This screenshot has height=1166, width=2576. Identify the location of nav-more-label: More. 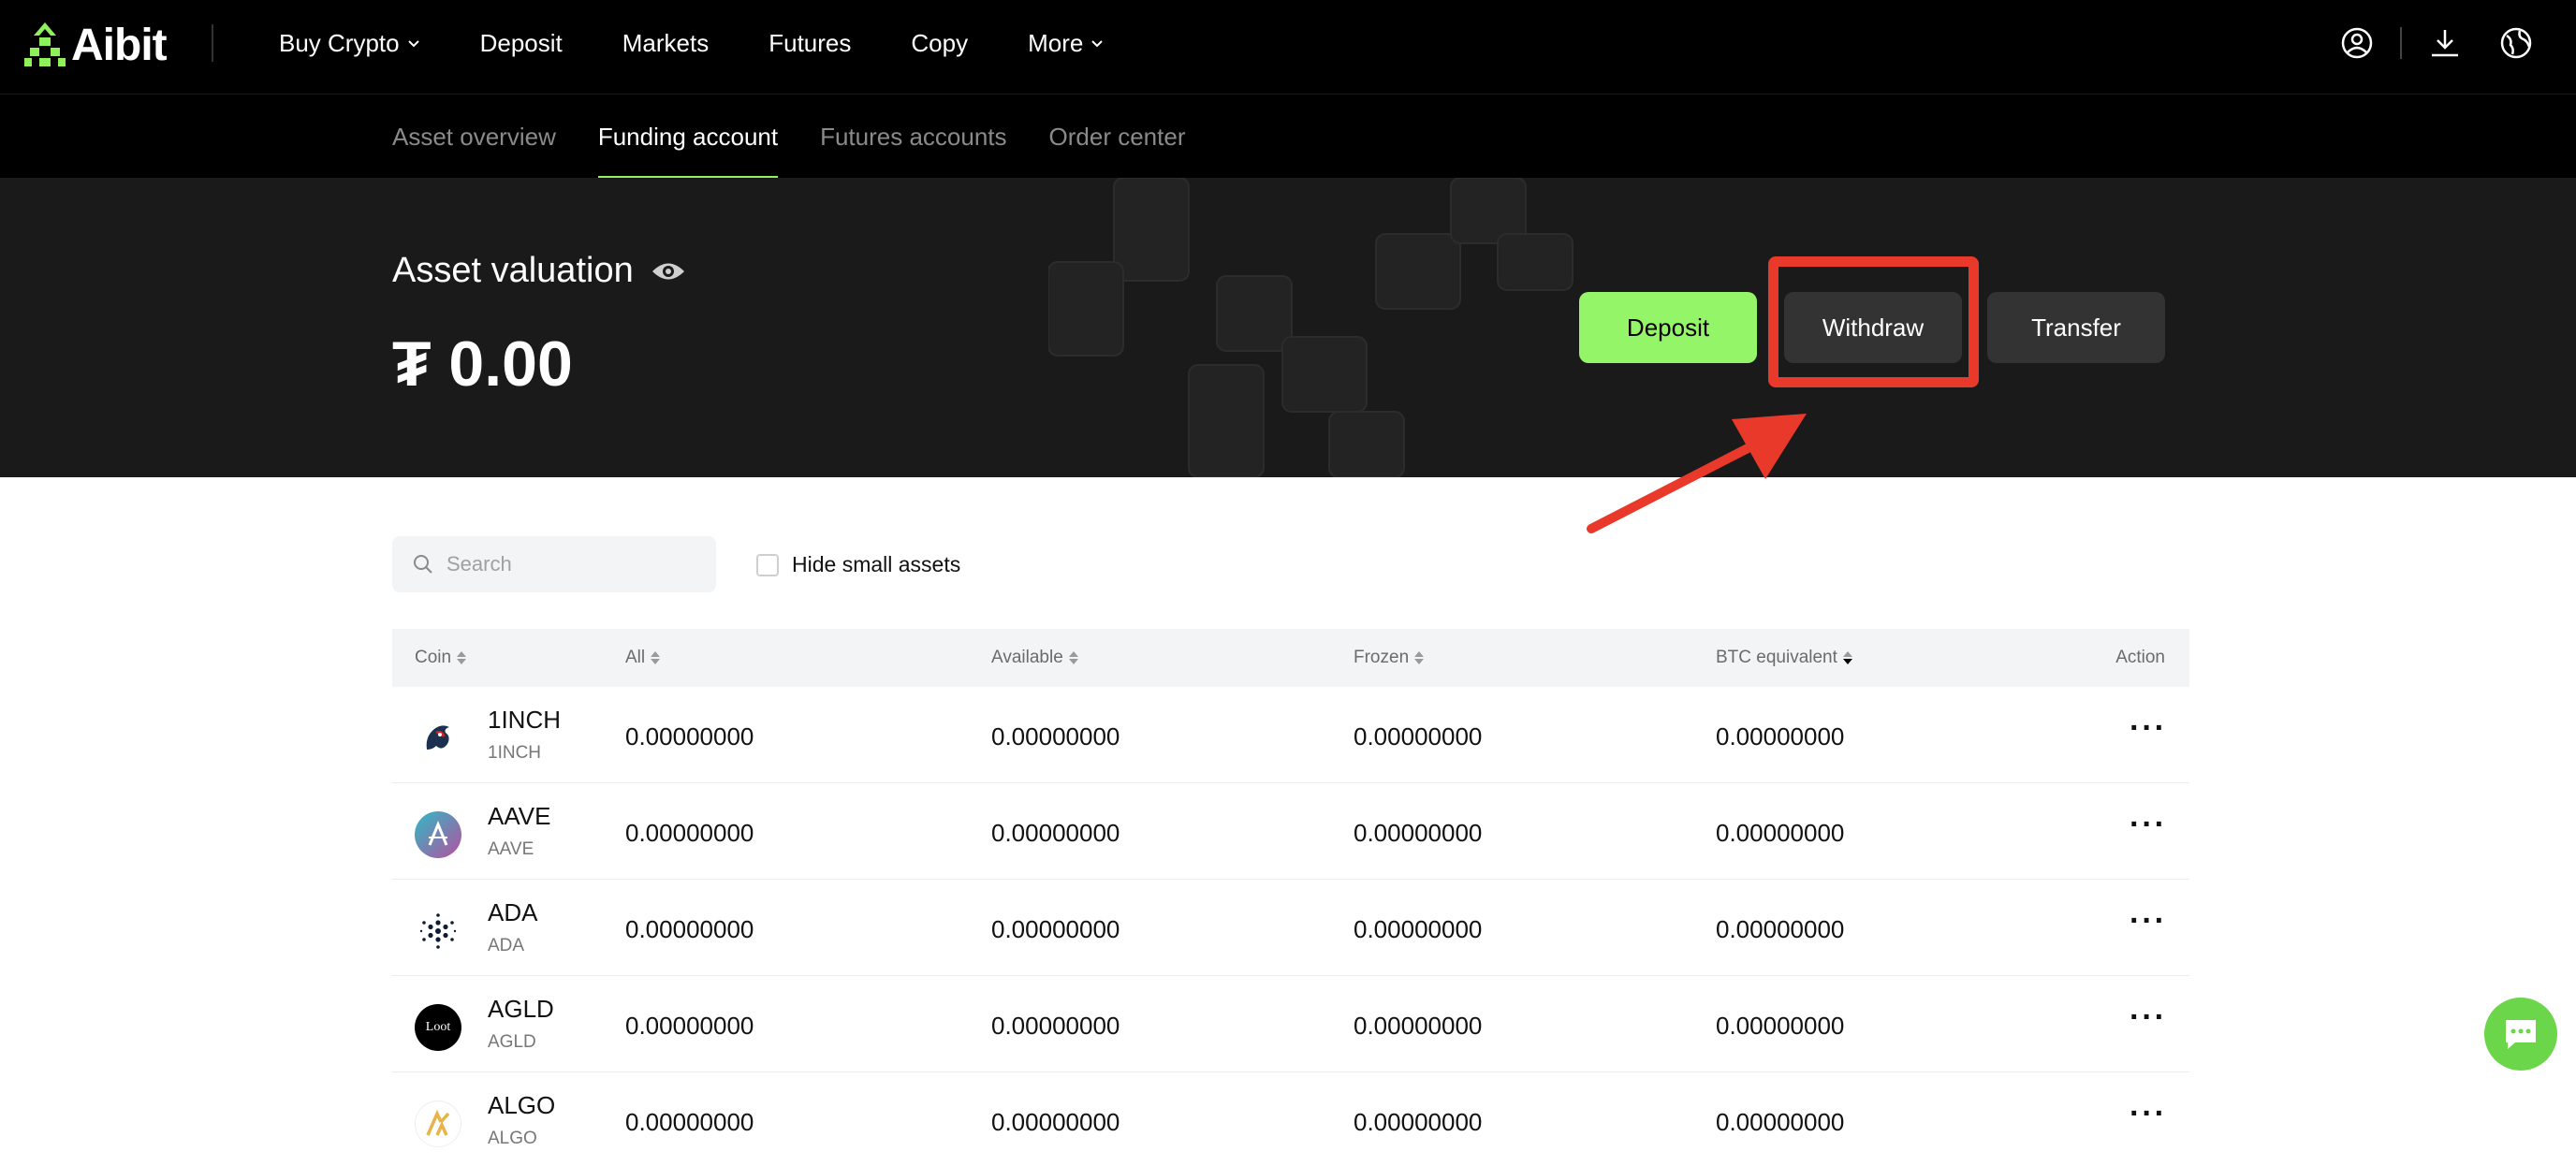
(1056, 43).